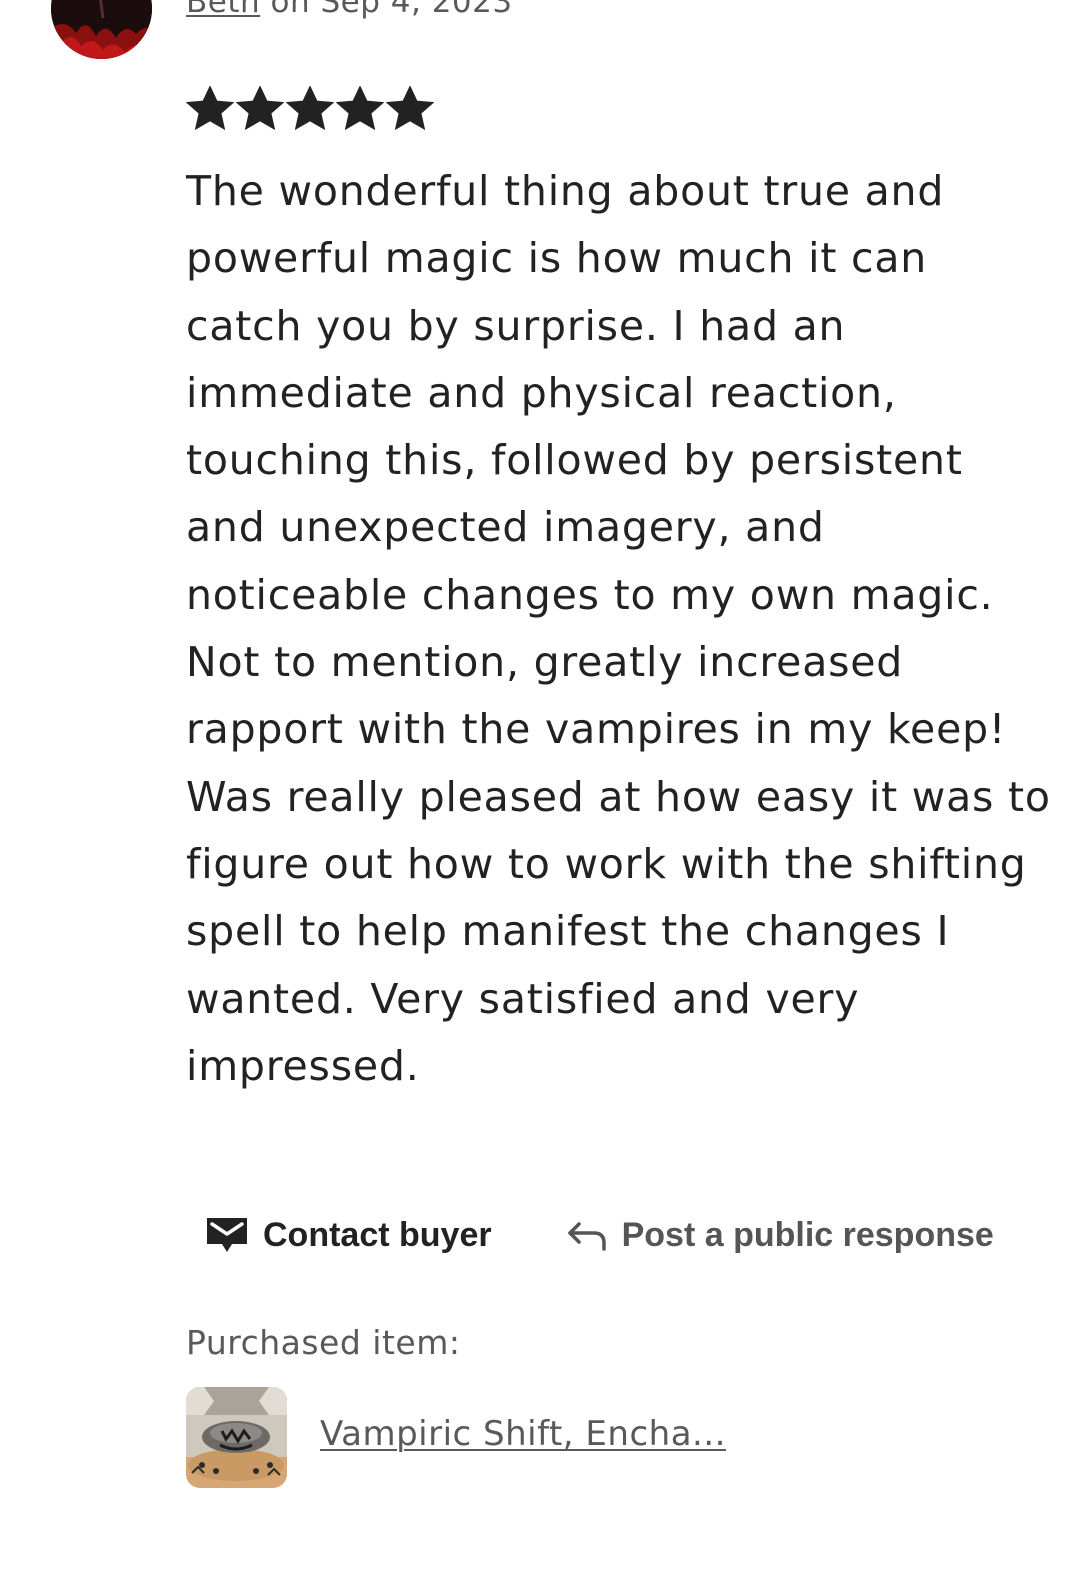 The height and width of the screenshot is (1571, 1080). I want to click on avatar-image, so click(101, 29).